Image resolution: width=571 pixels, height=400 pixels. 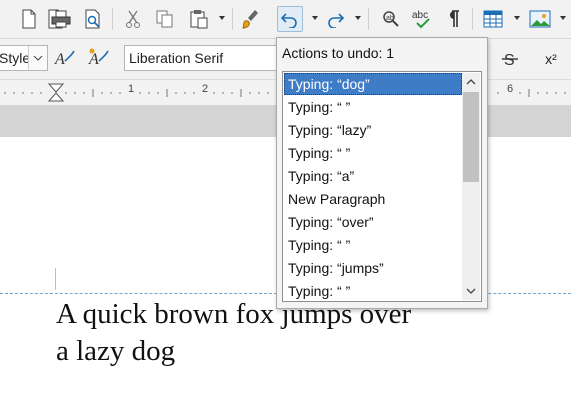 I want to click on superscript-label: x², so click(x=551, y=59).